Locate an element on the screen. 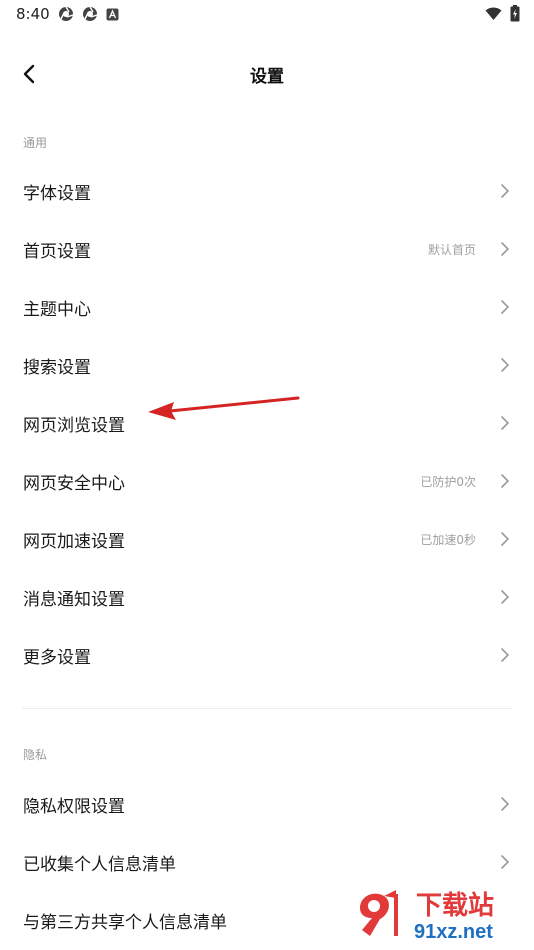 This screenshot has height=950, width=534. system-icons is located at coordinates (502, 13).